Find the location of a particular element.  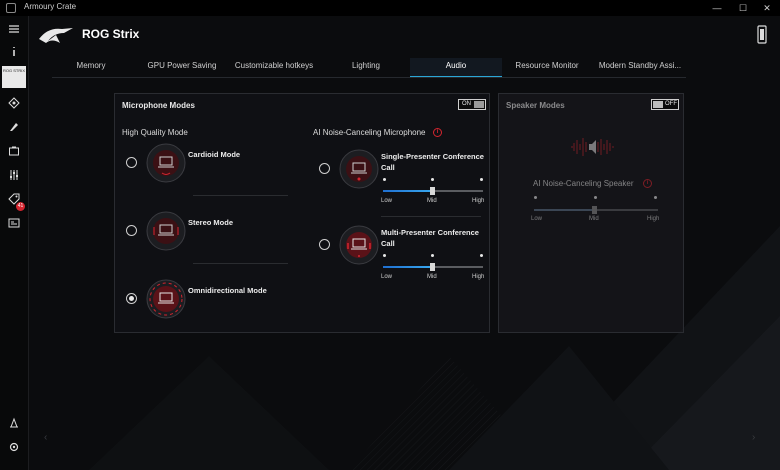

multi-presenter-radio is located at coordinates (324, 244).